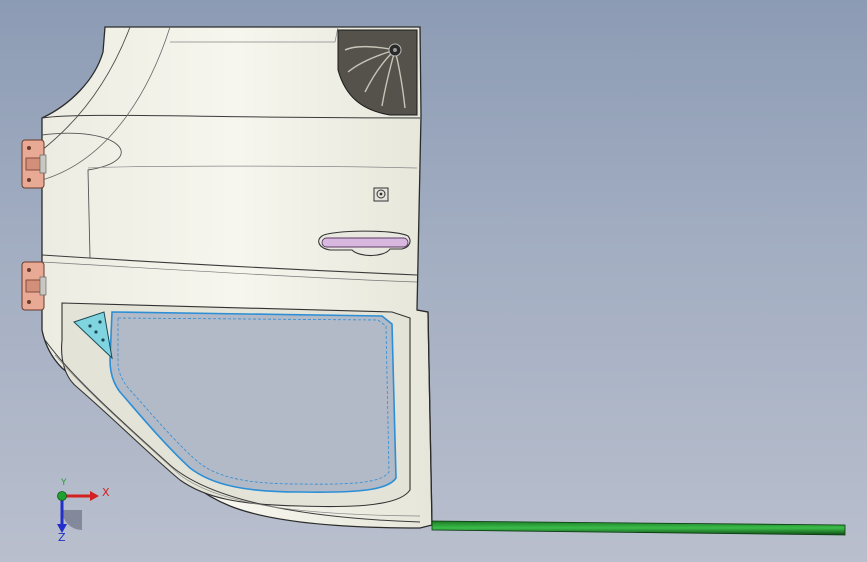 The width and height of the screenshot is (867, 562). Describe the element at coordinates (638, 528) in the screenshot. I see `weather-seal-strip` at that location.